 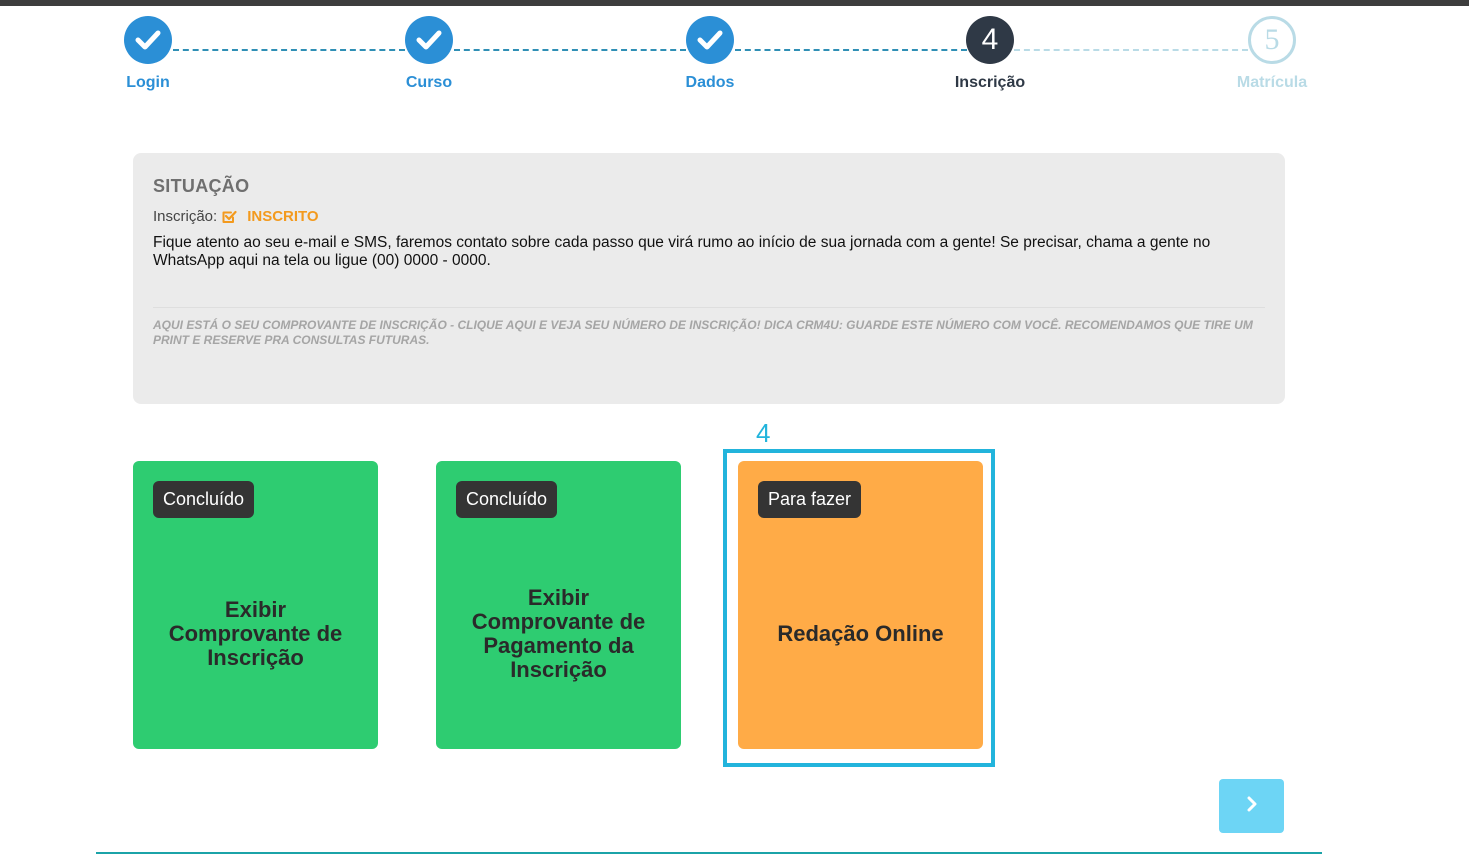 I want to click on highlight-number: 4, so click(x=763, y=433).